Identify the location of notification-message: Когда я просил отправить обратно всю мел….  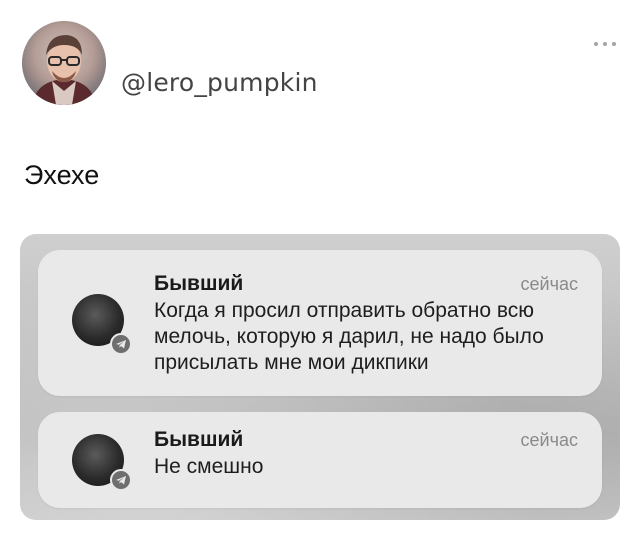
(349, 336).